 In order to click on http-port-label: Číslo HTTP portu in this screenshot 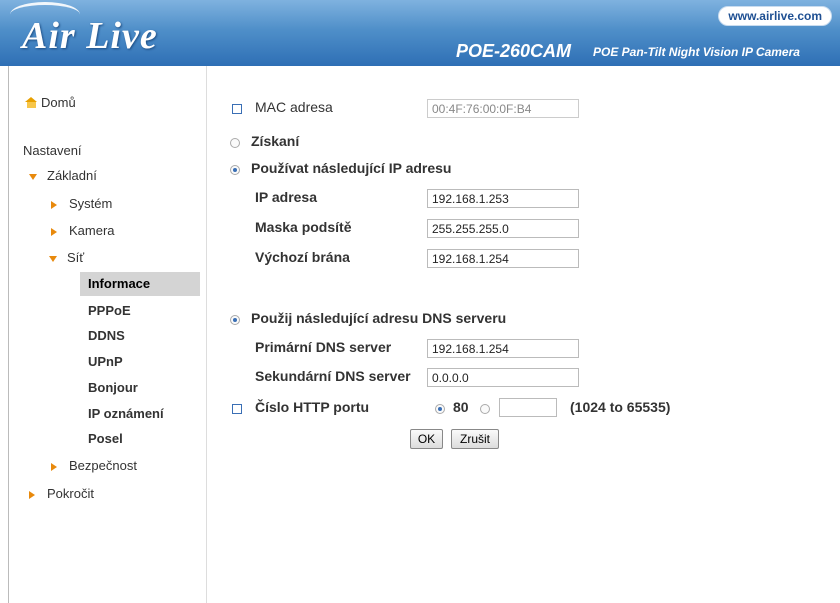, I will do `click(312, 407)`.